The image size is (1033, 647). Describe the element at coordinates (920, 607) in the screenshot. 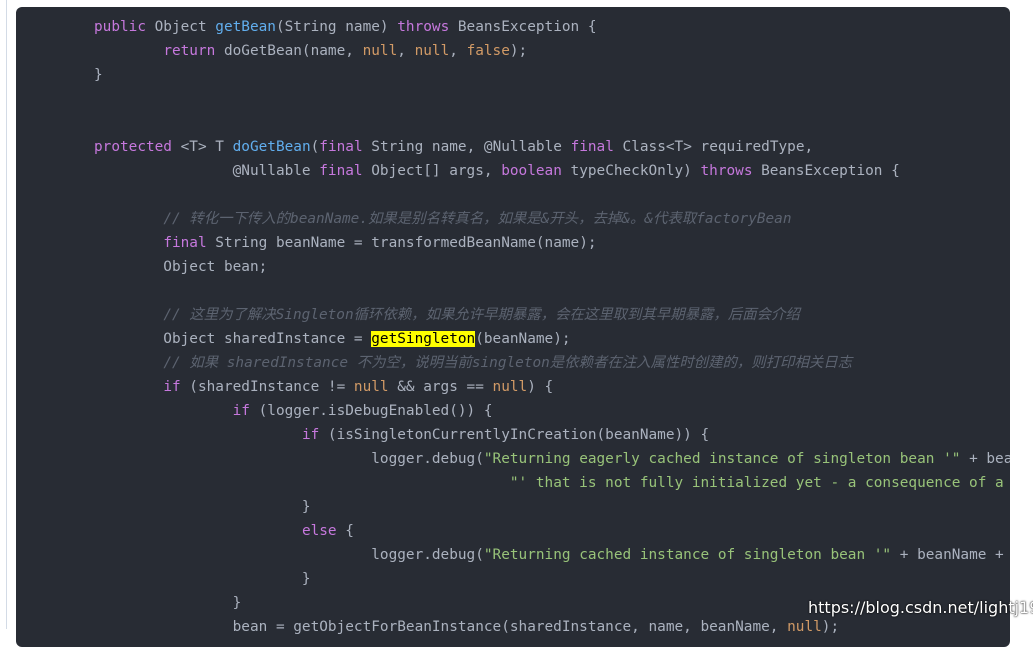

I see `csdn-watermark: https://blog.csdn.net/lightj1996` at that location.